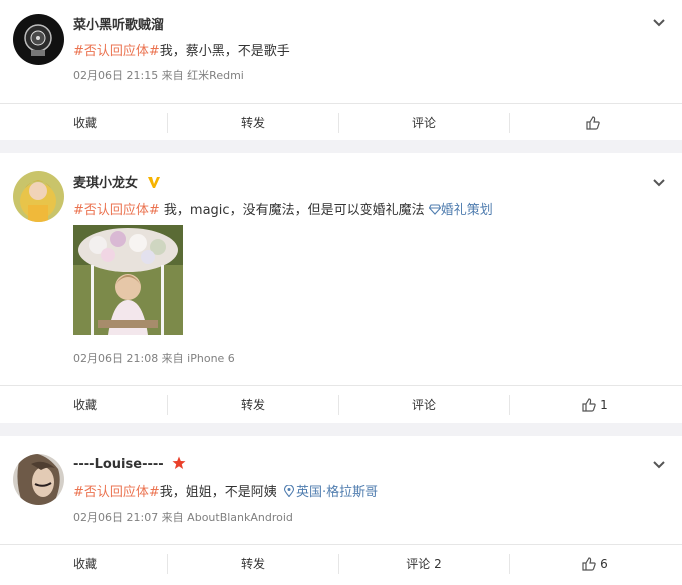  I want to click on location-pin-icon, so click(289, 491).